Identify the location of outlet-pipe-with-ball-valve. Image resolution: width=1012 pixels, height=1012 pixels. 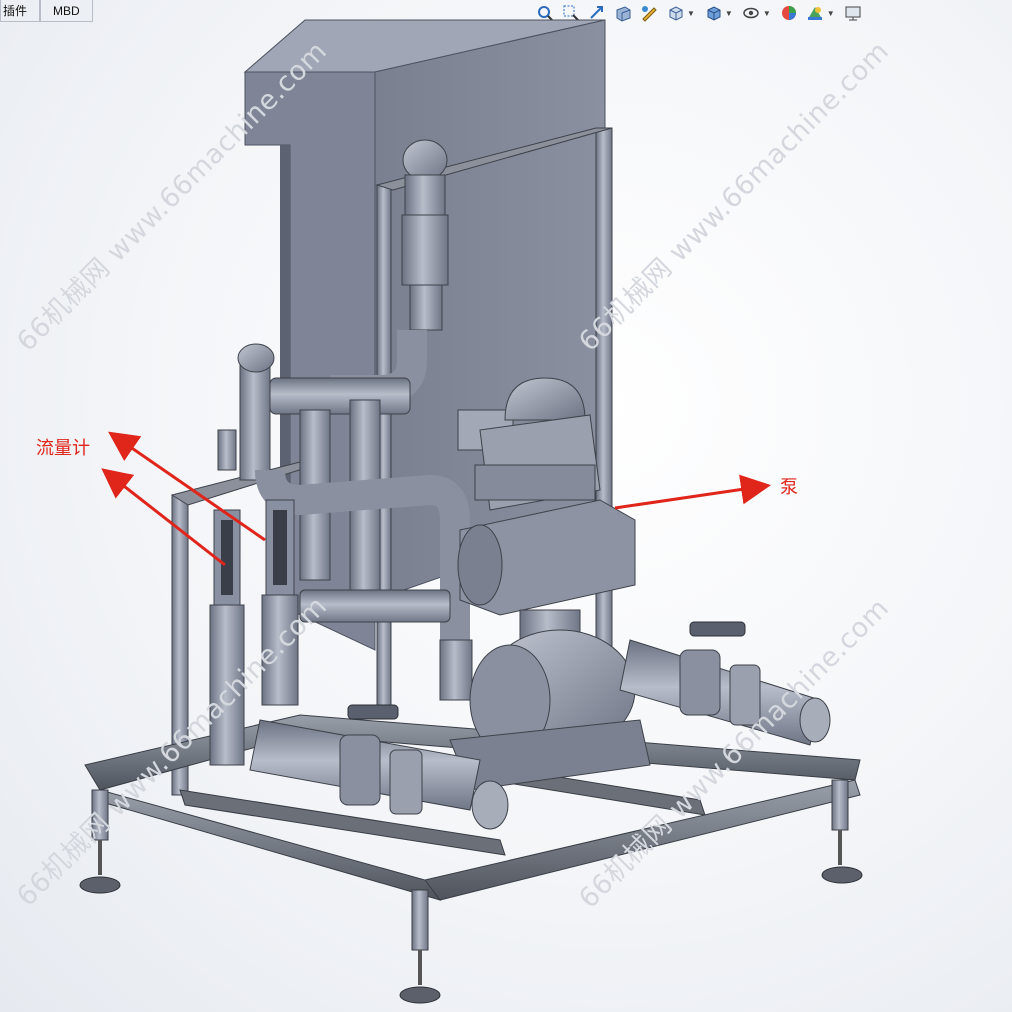
(725, 683).